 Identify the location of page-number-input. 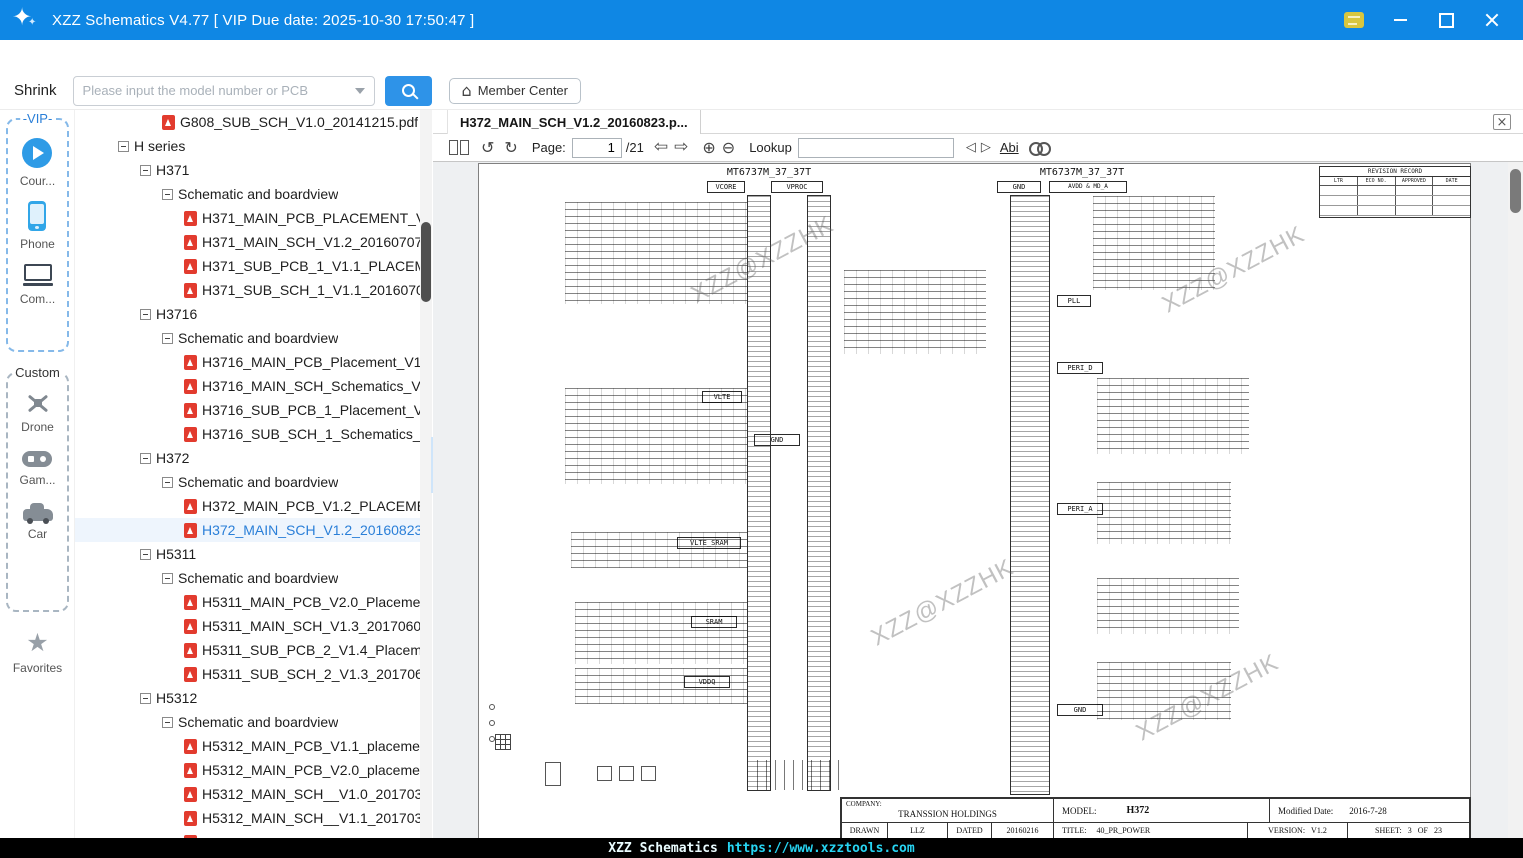
(596, 147).